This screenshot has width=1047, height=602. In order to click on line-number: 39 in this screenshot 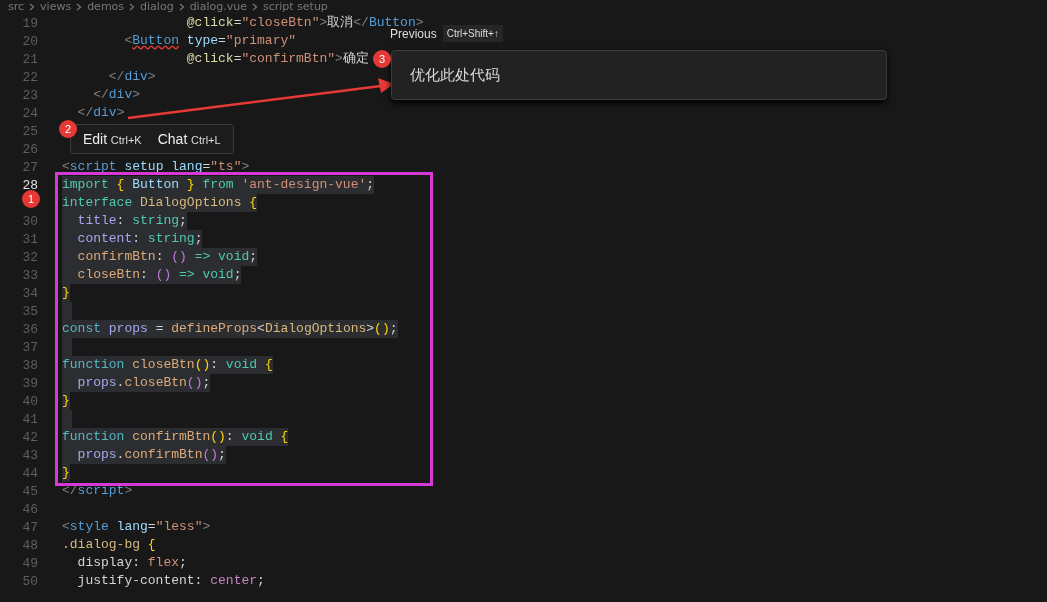, I will do `click(29, 383)`.